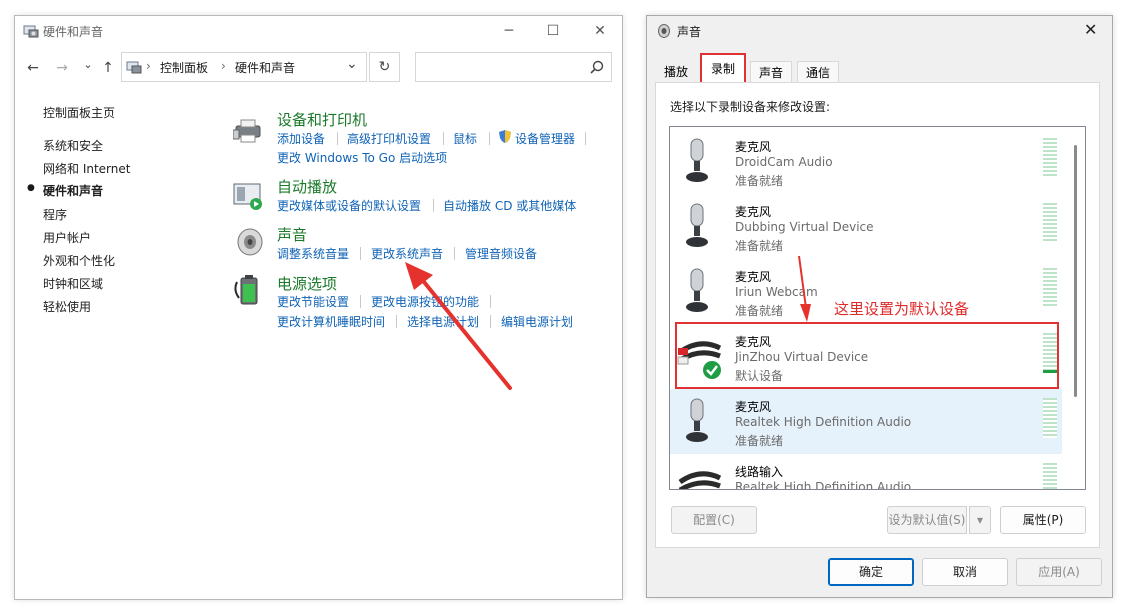 The image size is (1127, 608). What do you see at coordinates (927, 520) in the screenshot?
I see `set-default-button: 设为默认值(S)` at bounding box center [927, 520].